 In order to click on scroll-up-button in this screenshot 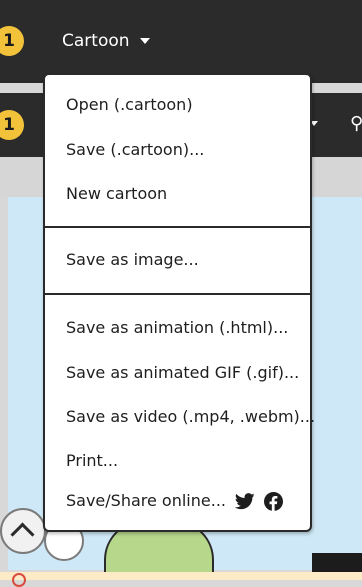, I will do `click(23, 531)`.